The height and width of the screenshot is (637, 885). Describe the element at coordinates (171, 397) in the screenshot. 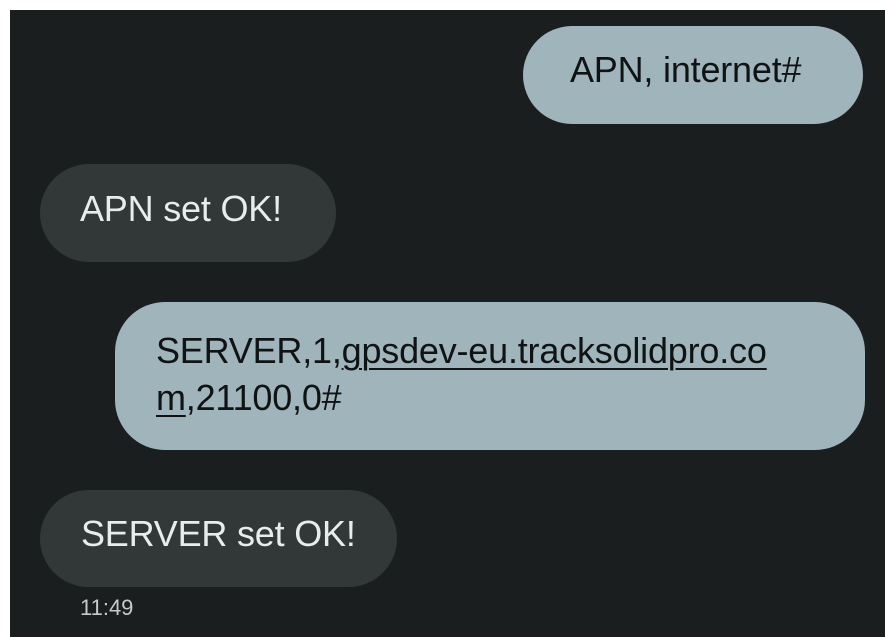

I see `link-text-line-2: m` at that location.